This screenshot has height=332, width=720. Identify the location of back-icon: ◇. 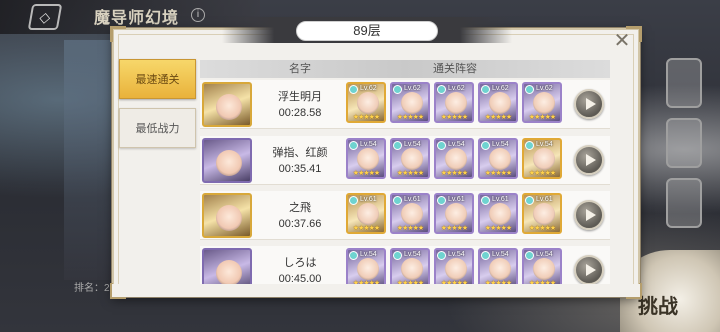
(45, 17).